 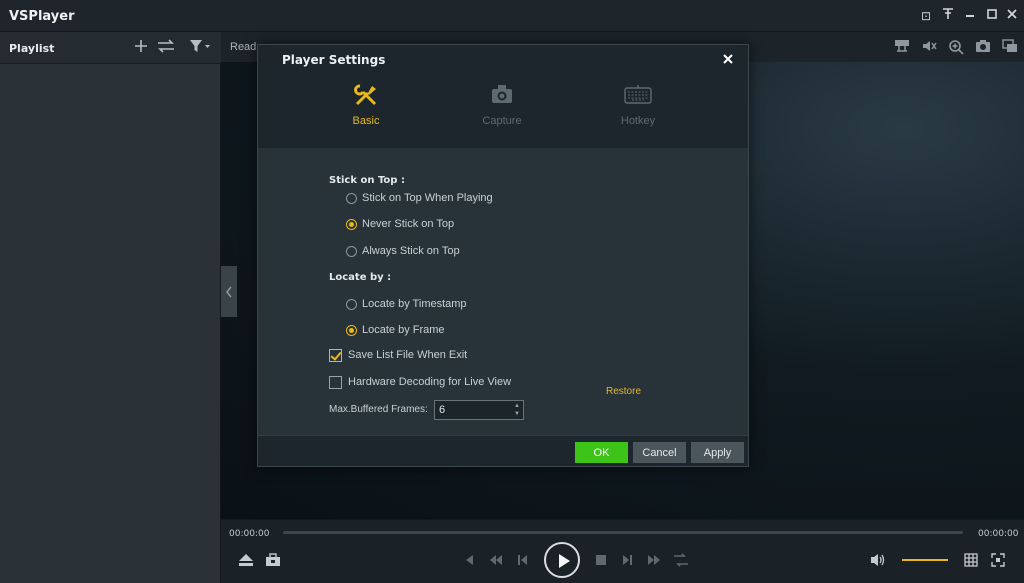 What do you see at coordinates (360, 277) in the screenshot?
I see `locate-by-label: Locate by :` at bounding box center [360, 277].